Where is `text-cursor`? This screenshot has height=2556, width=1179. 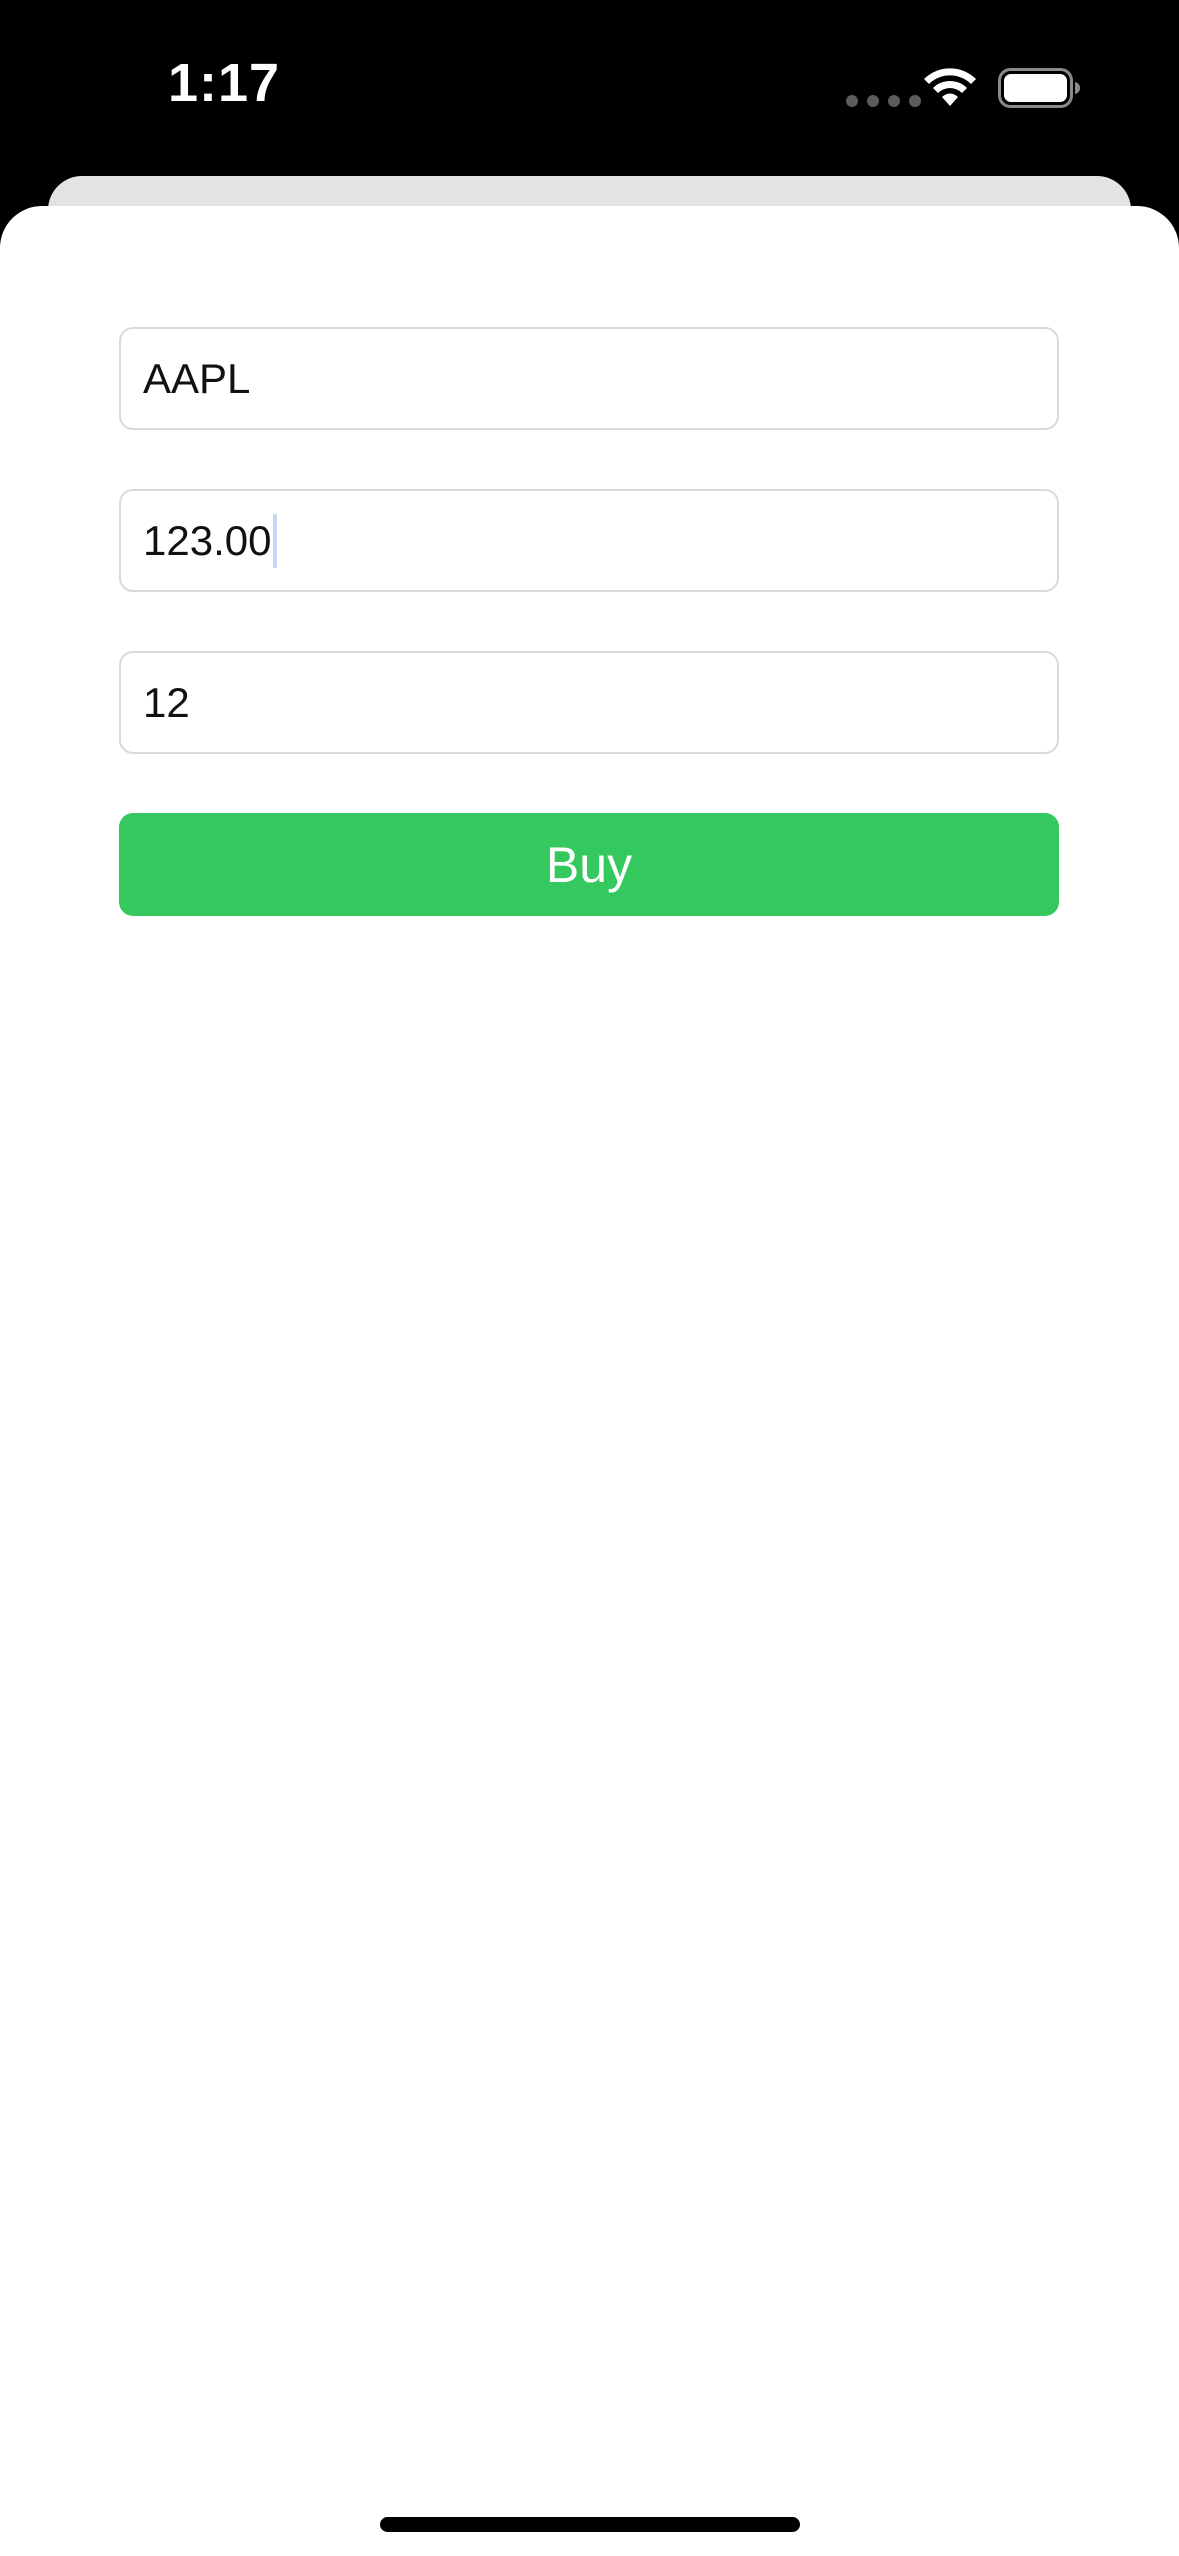
text-cursor is located at coordinates (275, 540).